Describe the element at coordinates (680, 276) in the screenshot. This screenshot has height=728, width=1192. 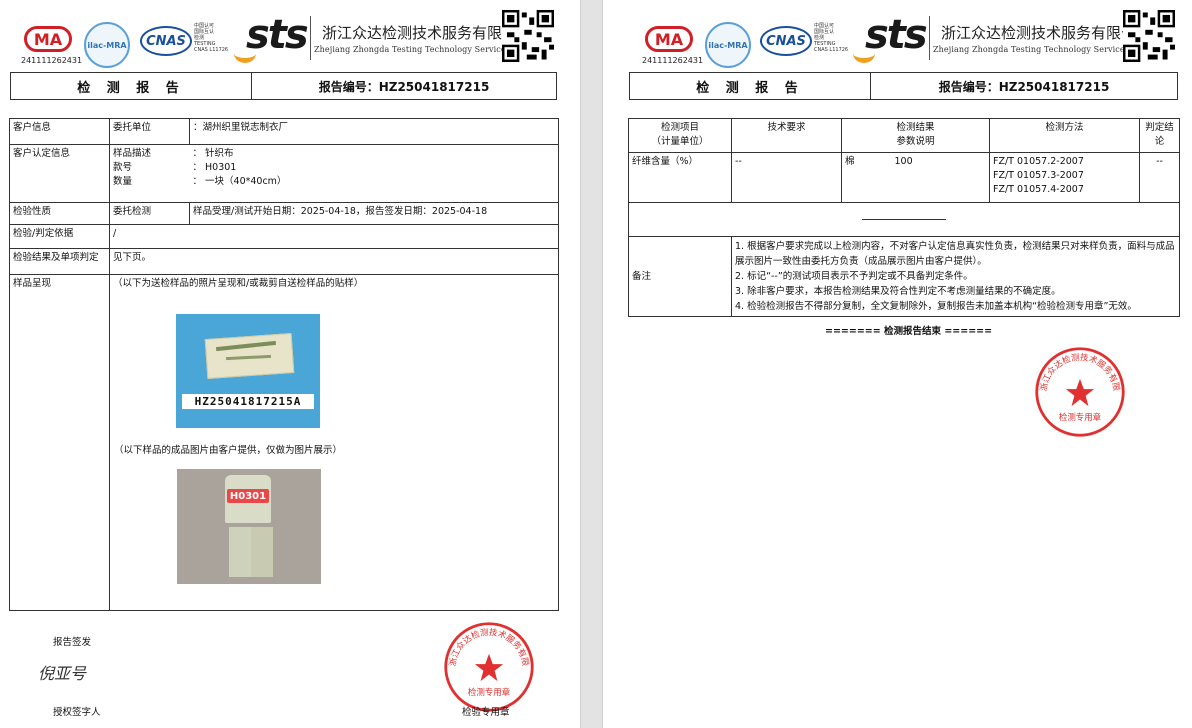
I see `remarks-label: 备注` at that location.